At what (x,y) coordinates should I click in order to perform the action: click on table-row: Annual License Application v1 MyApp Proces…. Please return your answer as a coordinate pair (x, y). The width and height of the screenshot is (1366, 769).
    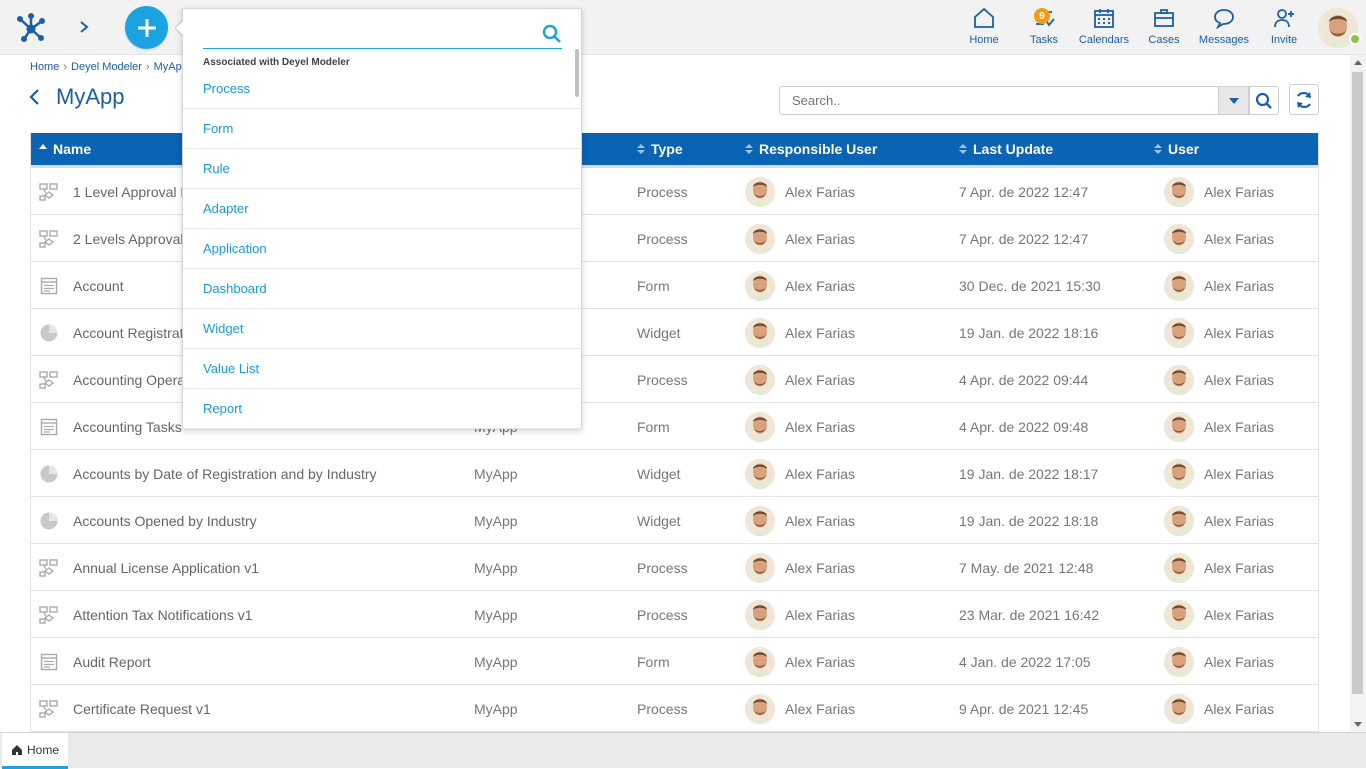
    Looking at the image, I should click on (674, 567).